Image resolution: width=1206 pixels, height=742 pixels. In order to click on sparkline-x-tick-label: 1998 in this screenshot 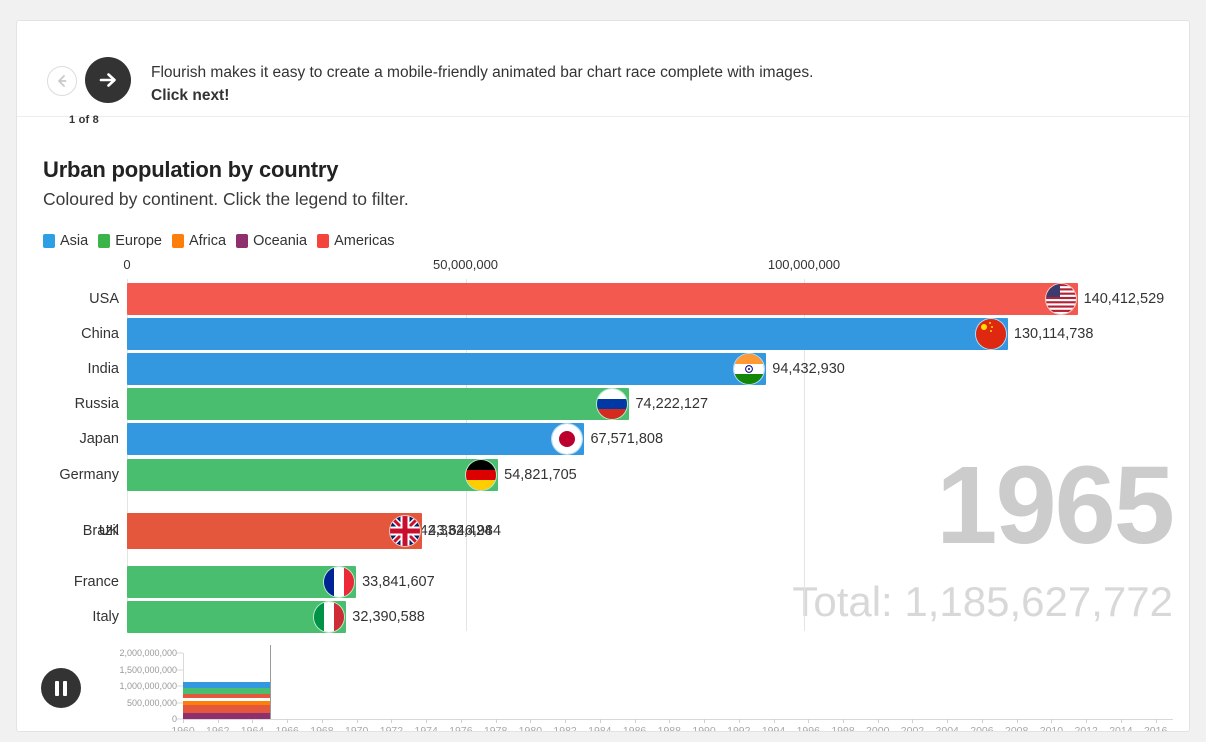, I will do `click(843, 728)`.